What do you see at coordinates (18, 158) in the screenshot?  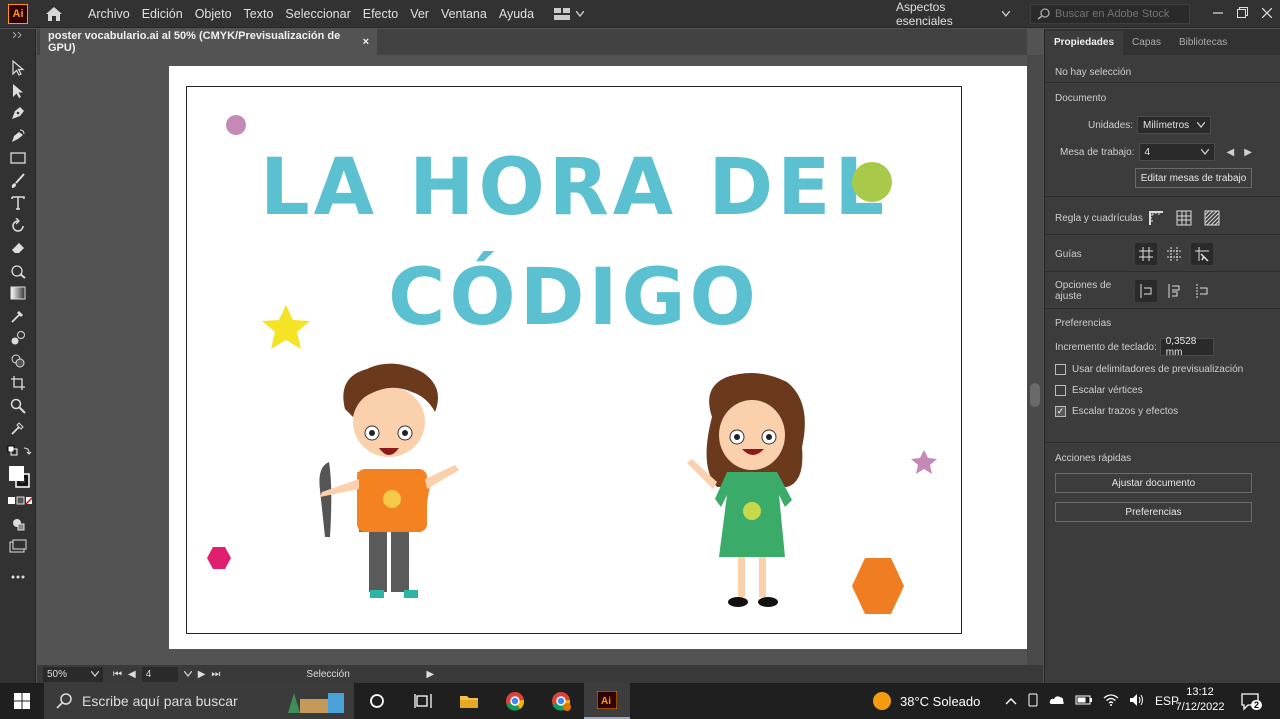 I see `rectangle-tool-icon` at bounding box center [18, 158].